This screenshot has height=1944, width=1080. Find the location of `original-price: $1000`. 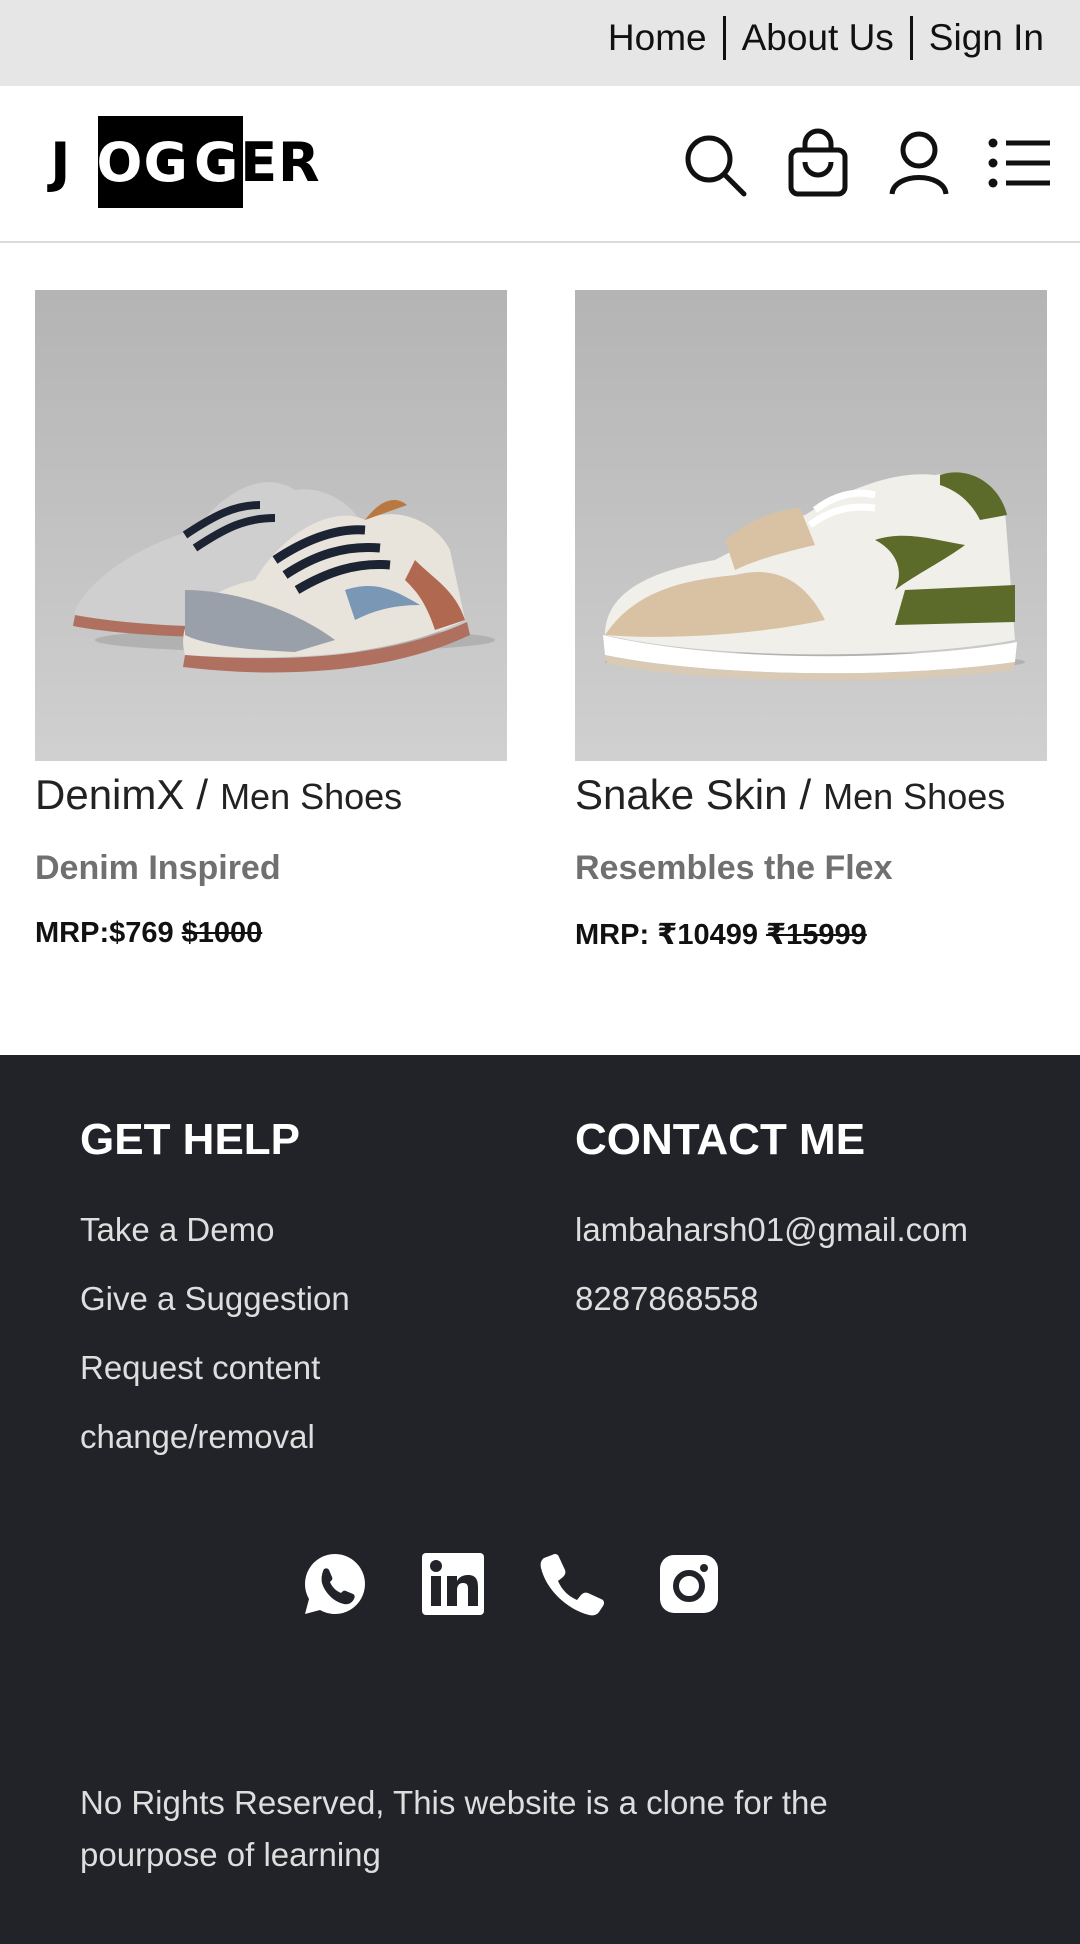

original-price: $1000 is located at coordinates (222, 933).